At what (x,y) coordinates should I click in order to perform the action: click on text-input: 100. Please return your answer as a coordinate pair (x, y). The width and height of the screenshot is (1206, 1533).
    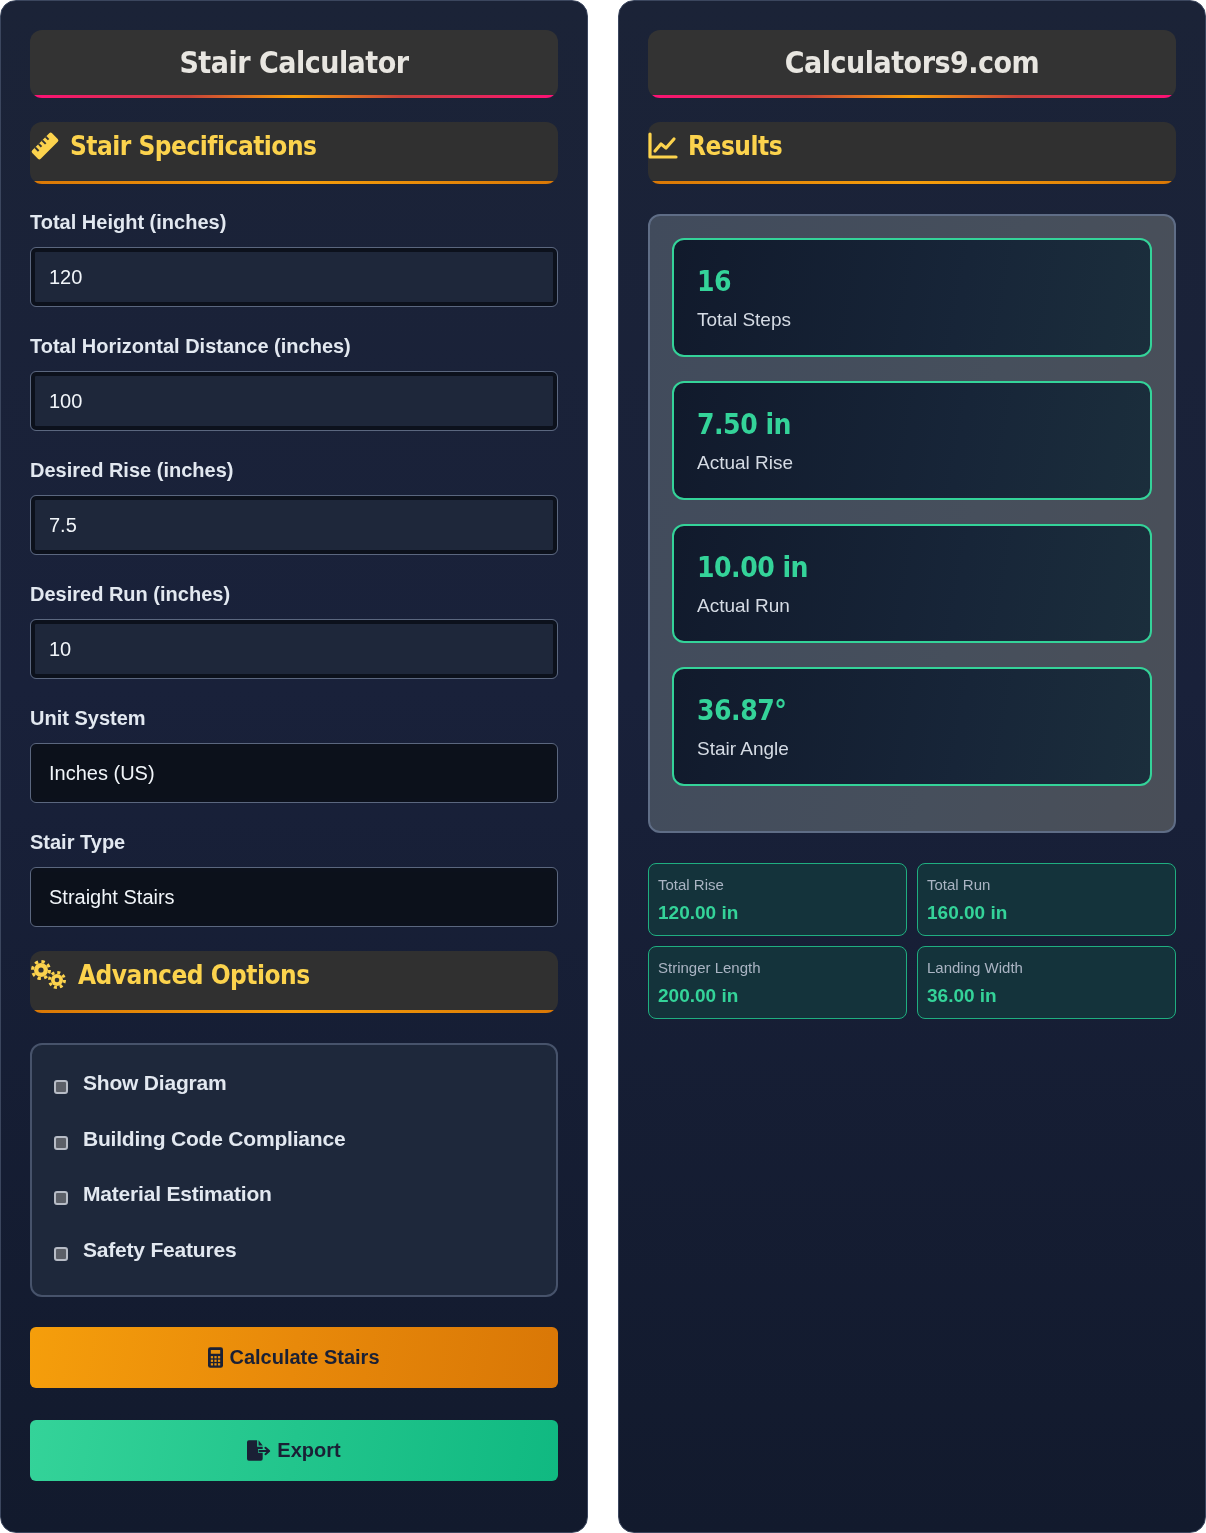
    Looking at the image, I should click on (294, 401).